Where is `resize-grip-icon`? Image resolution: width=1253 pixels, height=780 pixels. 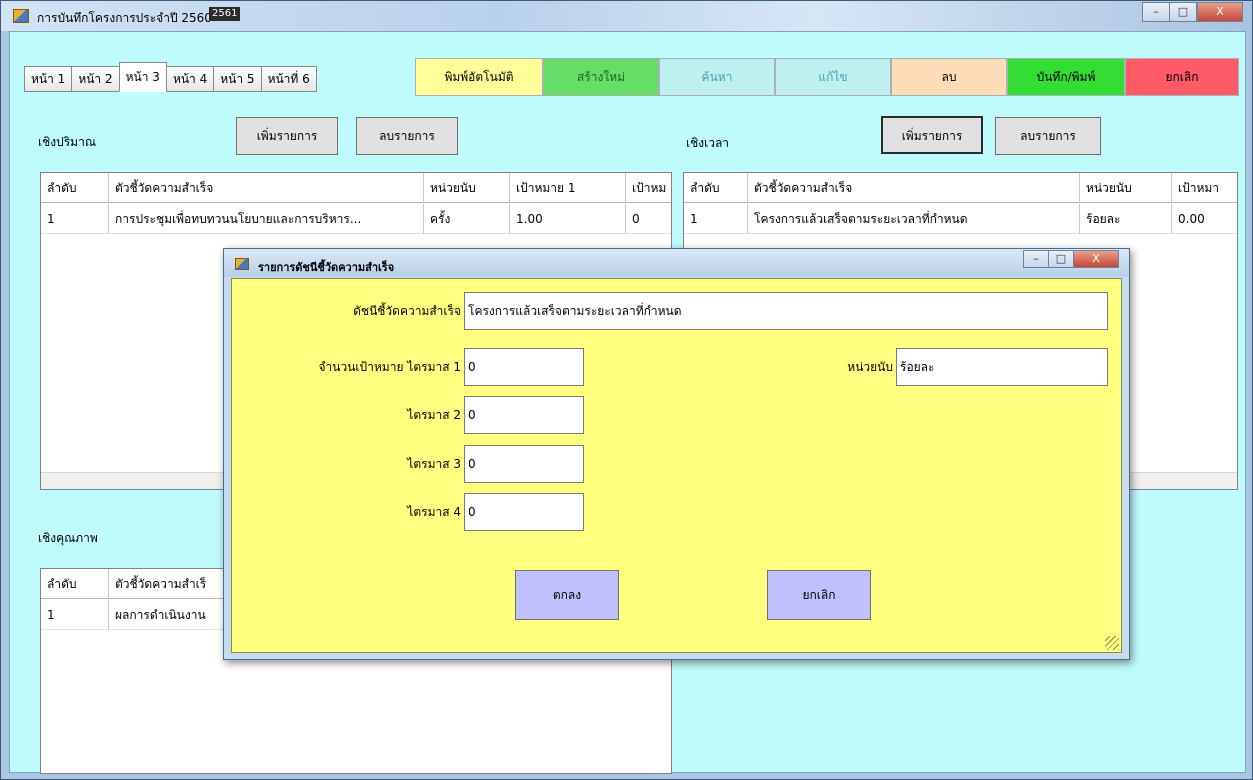
resize-grip-icon is located at coordinates (1112, 643).